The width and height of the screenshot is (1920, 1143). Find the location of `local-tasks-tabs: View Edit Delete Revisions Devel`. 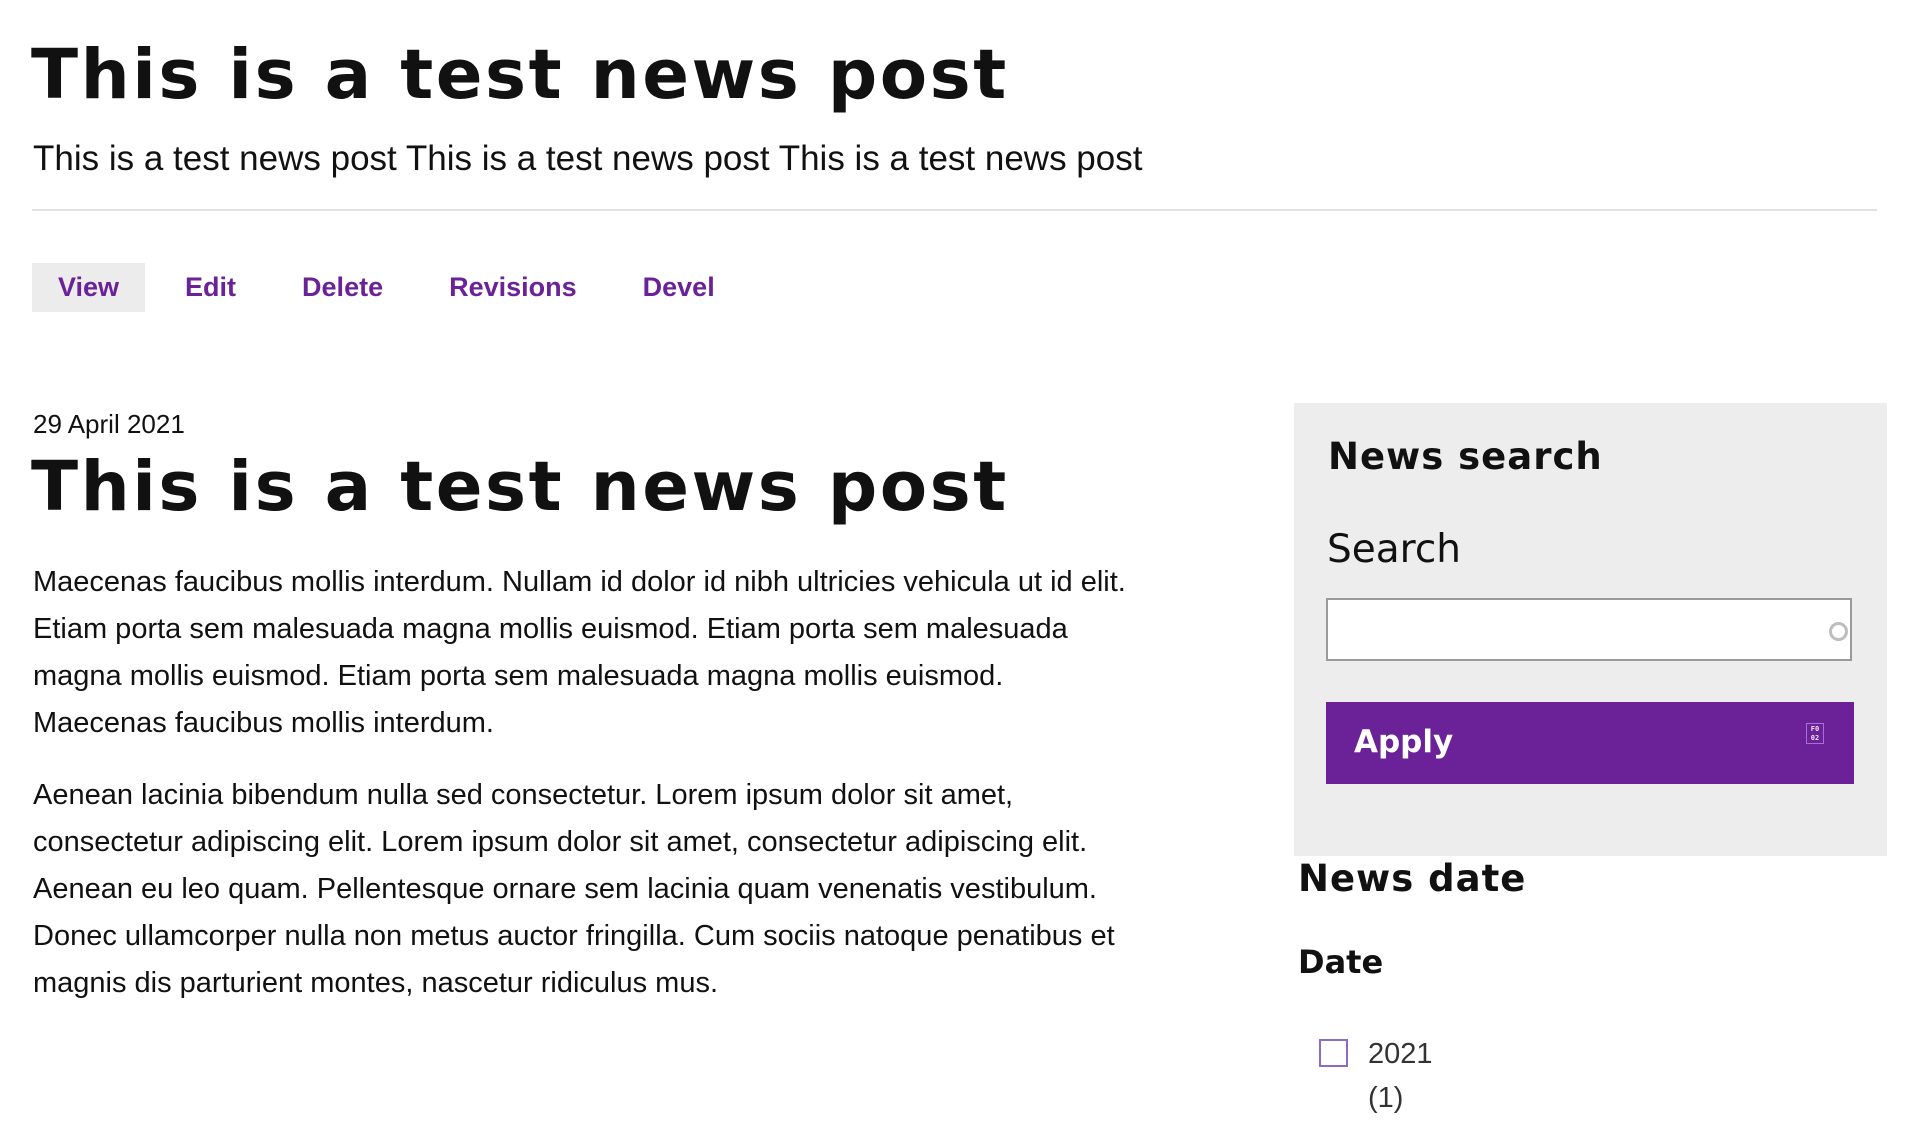

local-tasks-tabs: View Edit Delete Revisions Devel is located at coordinates (393, 287).